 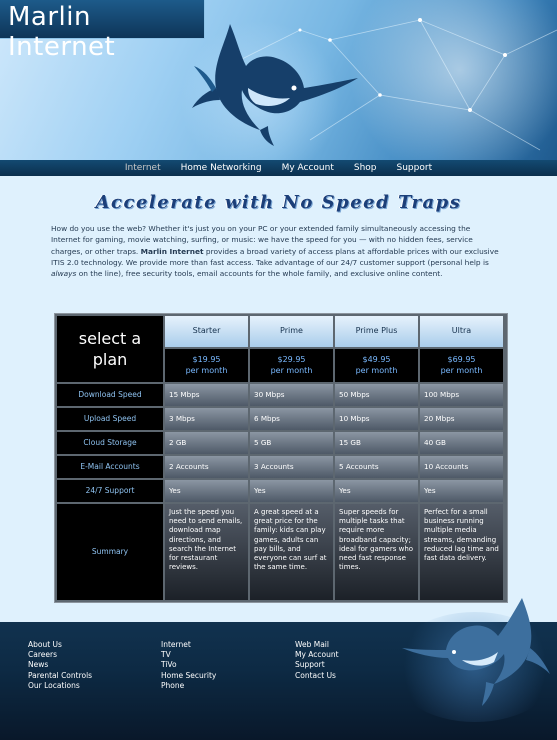 What do you see at coordinates (291, 359) in the screenshot?
I see `price-value: $29.95` at bounding box center [291, 359].